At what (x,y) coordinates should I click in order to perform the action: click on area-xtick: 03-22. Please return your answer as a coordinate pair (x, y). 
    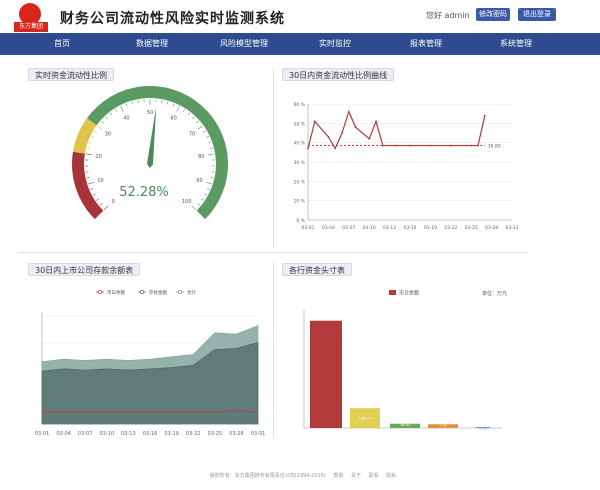
    Looking at the image, I should click on (193, 434).